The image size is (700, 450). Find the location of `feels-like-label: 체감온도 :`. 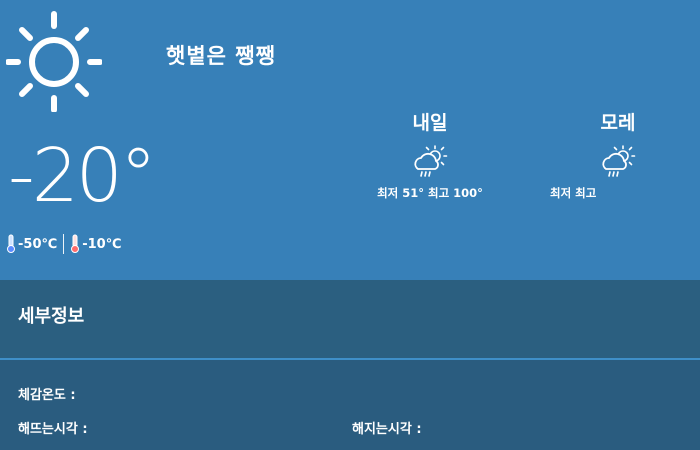

feels-like-label: 체감온도 : is located at coordinates (47, 395).